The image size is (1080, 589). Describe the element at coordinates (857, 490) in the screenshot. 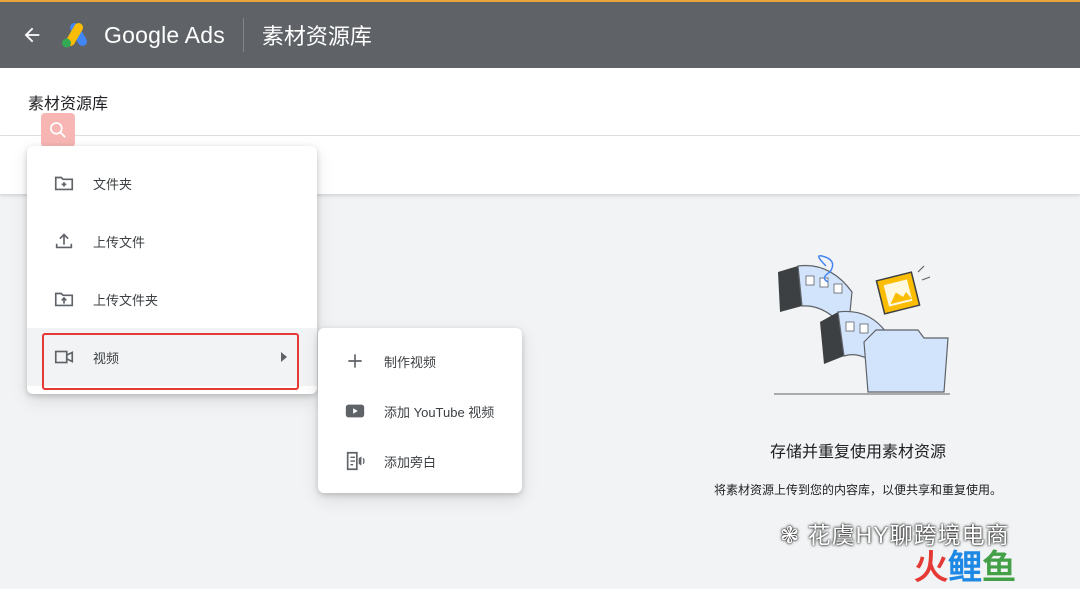

I see `empty-state-description: 将素材资源上传到您的内容库，以便共享和重复使用。` at that location.